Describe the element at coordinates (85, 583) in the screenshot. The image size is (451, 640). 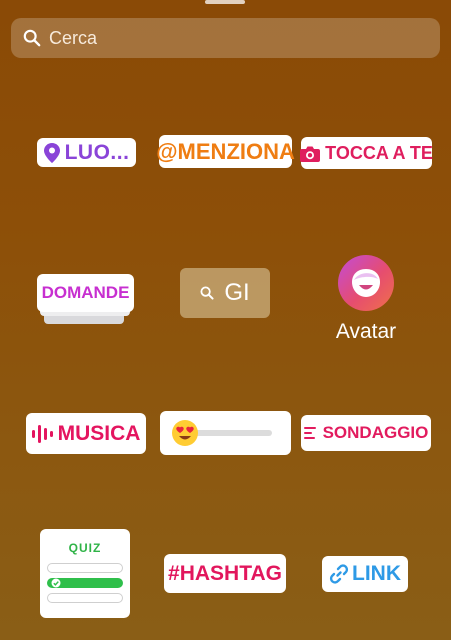
I see `quiz-option-correct` at that location.